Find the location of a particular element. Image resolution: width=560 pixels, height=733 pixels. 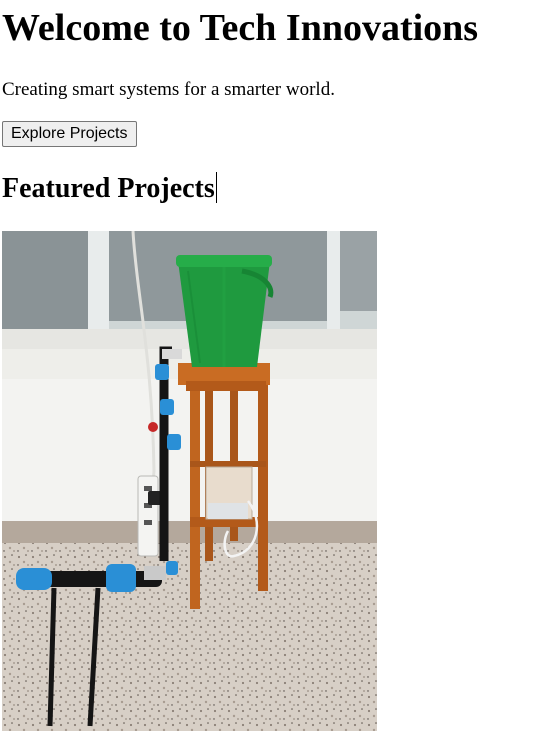

explore-projects-button: Explore Projects is located at coordinates (69, 134).